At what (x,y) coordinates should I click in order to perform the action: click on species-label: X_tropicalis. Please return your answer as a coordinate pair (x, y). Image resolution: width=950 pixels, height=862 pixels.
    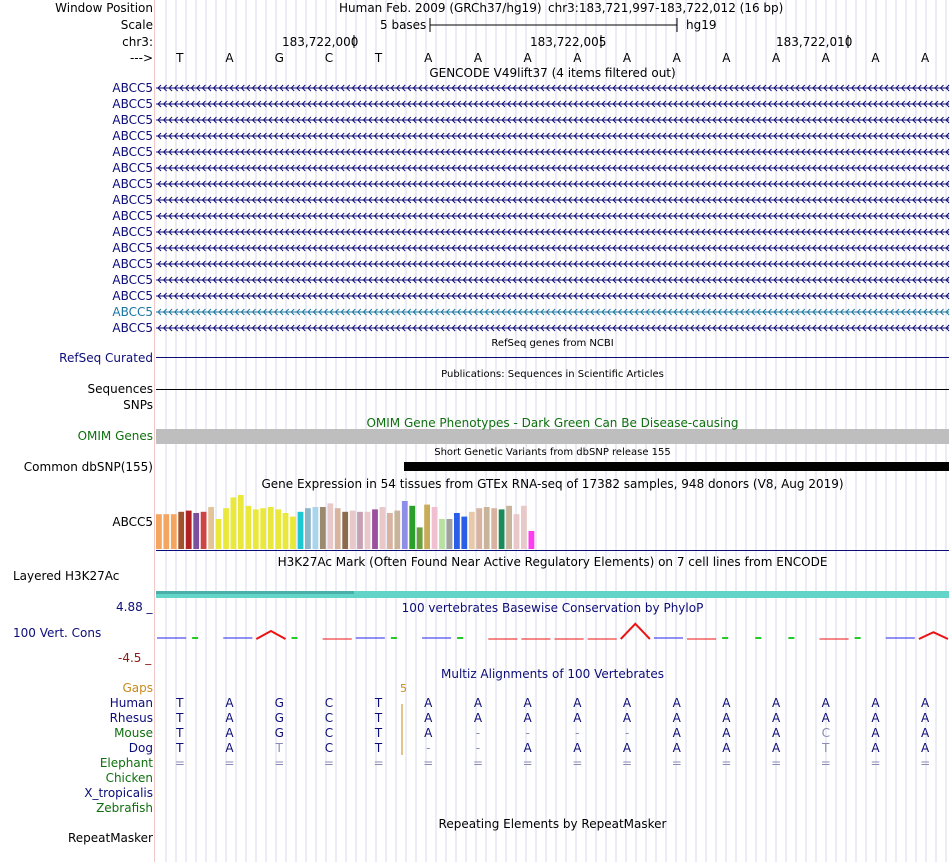
    Looking at the image, I should click on (118, 793).